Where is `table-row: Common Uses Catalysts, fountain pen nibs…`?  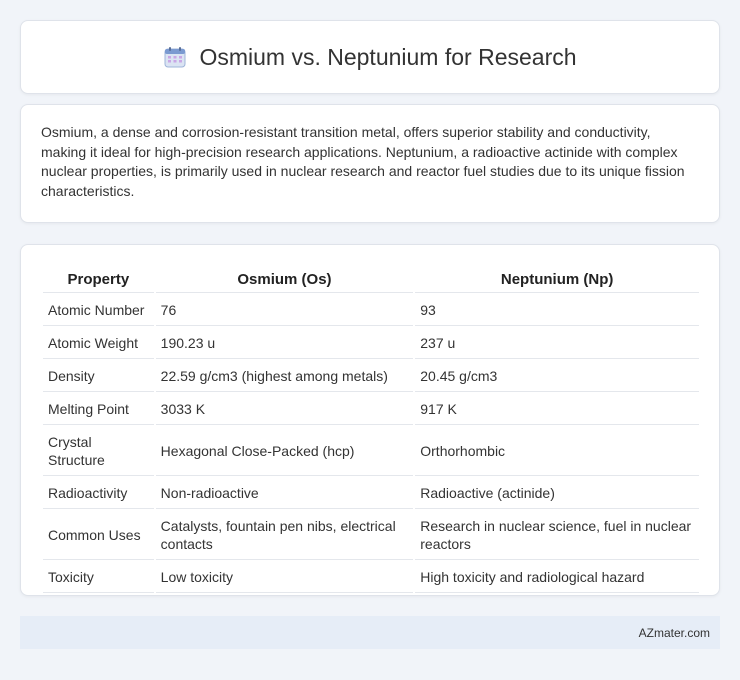 table-row: Common Uses Catalysts, fountain pen nibs… is located at coordinates (371, 535).